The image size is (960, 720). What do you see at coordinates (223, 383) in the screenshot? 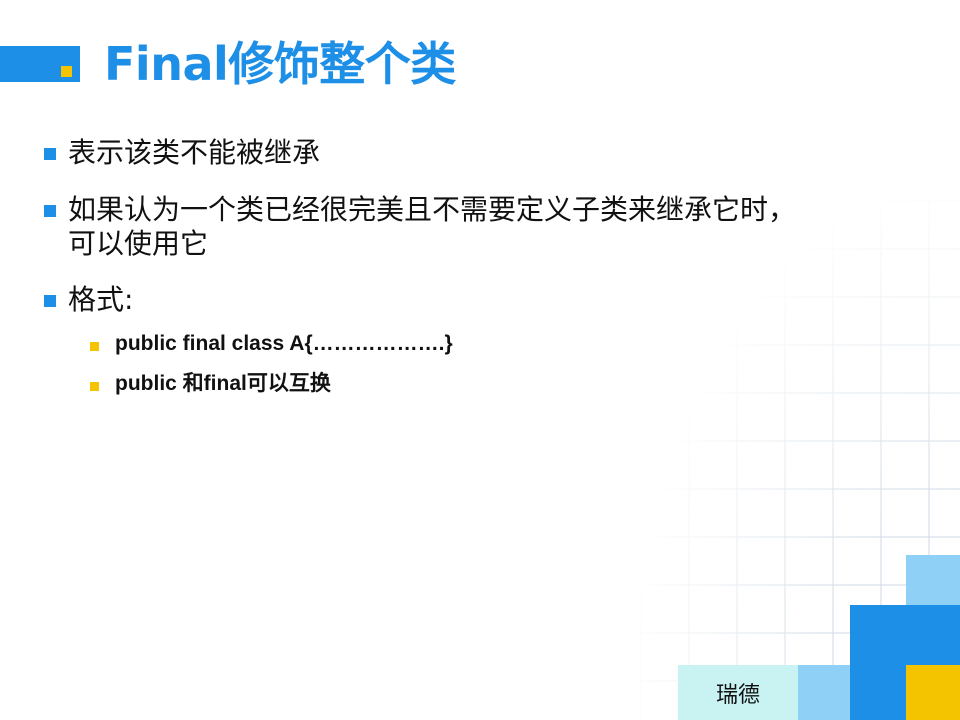
I see `sub-bullet-text: public 和final可以互换` at bounding box center [223, 383].